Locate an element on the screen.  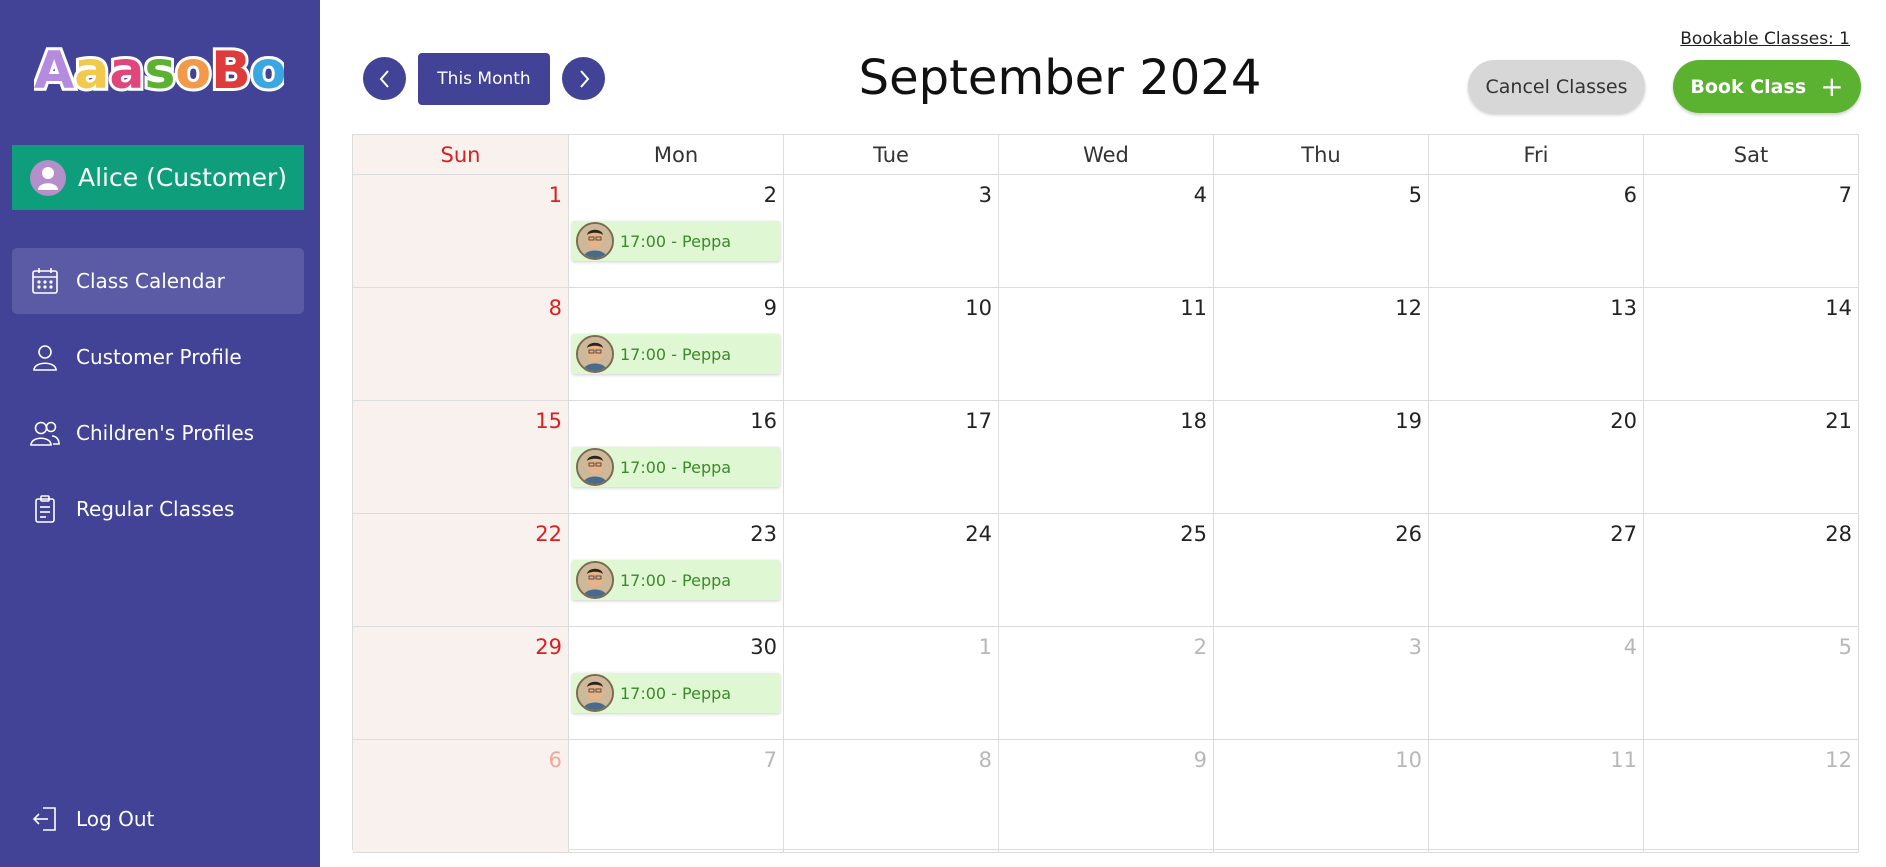
day-cell: 2 is located at coordinates (1106, 683).